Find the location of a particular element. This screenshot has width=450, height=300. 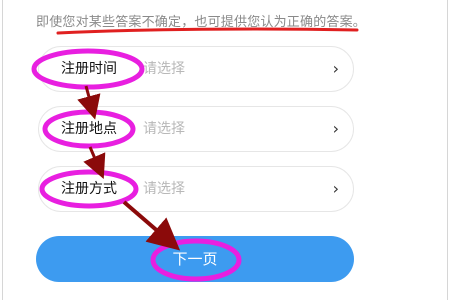

registration-method-select: 注册方式 请选择 › is located at coordinates (196, 189).